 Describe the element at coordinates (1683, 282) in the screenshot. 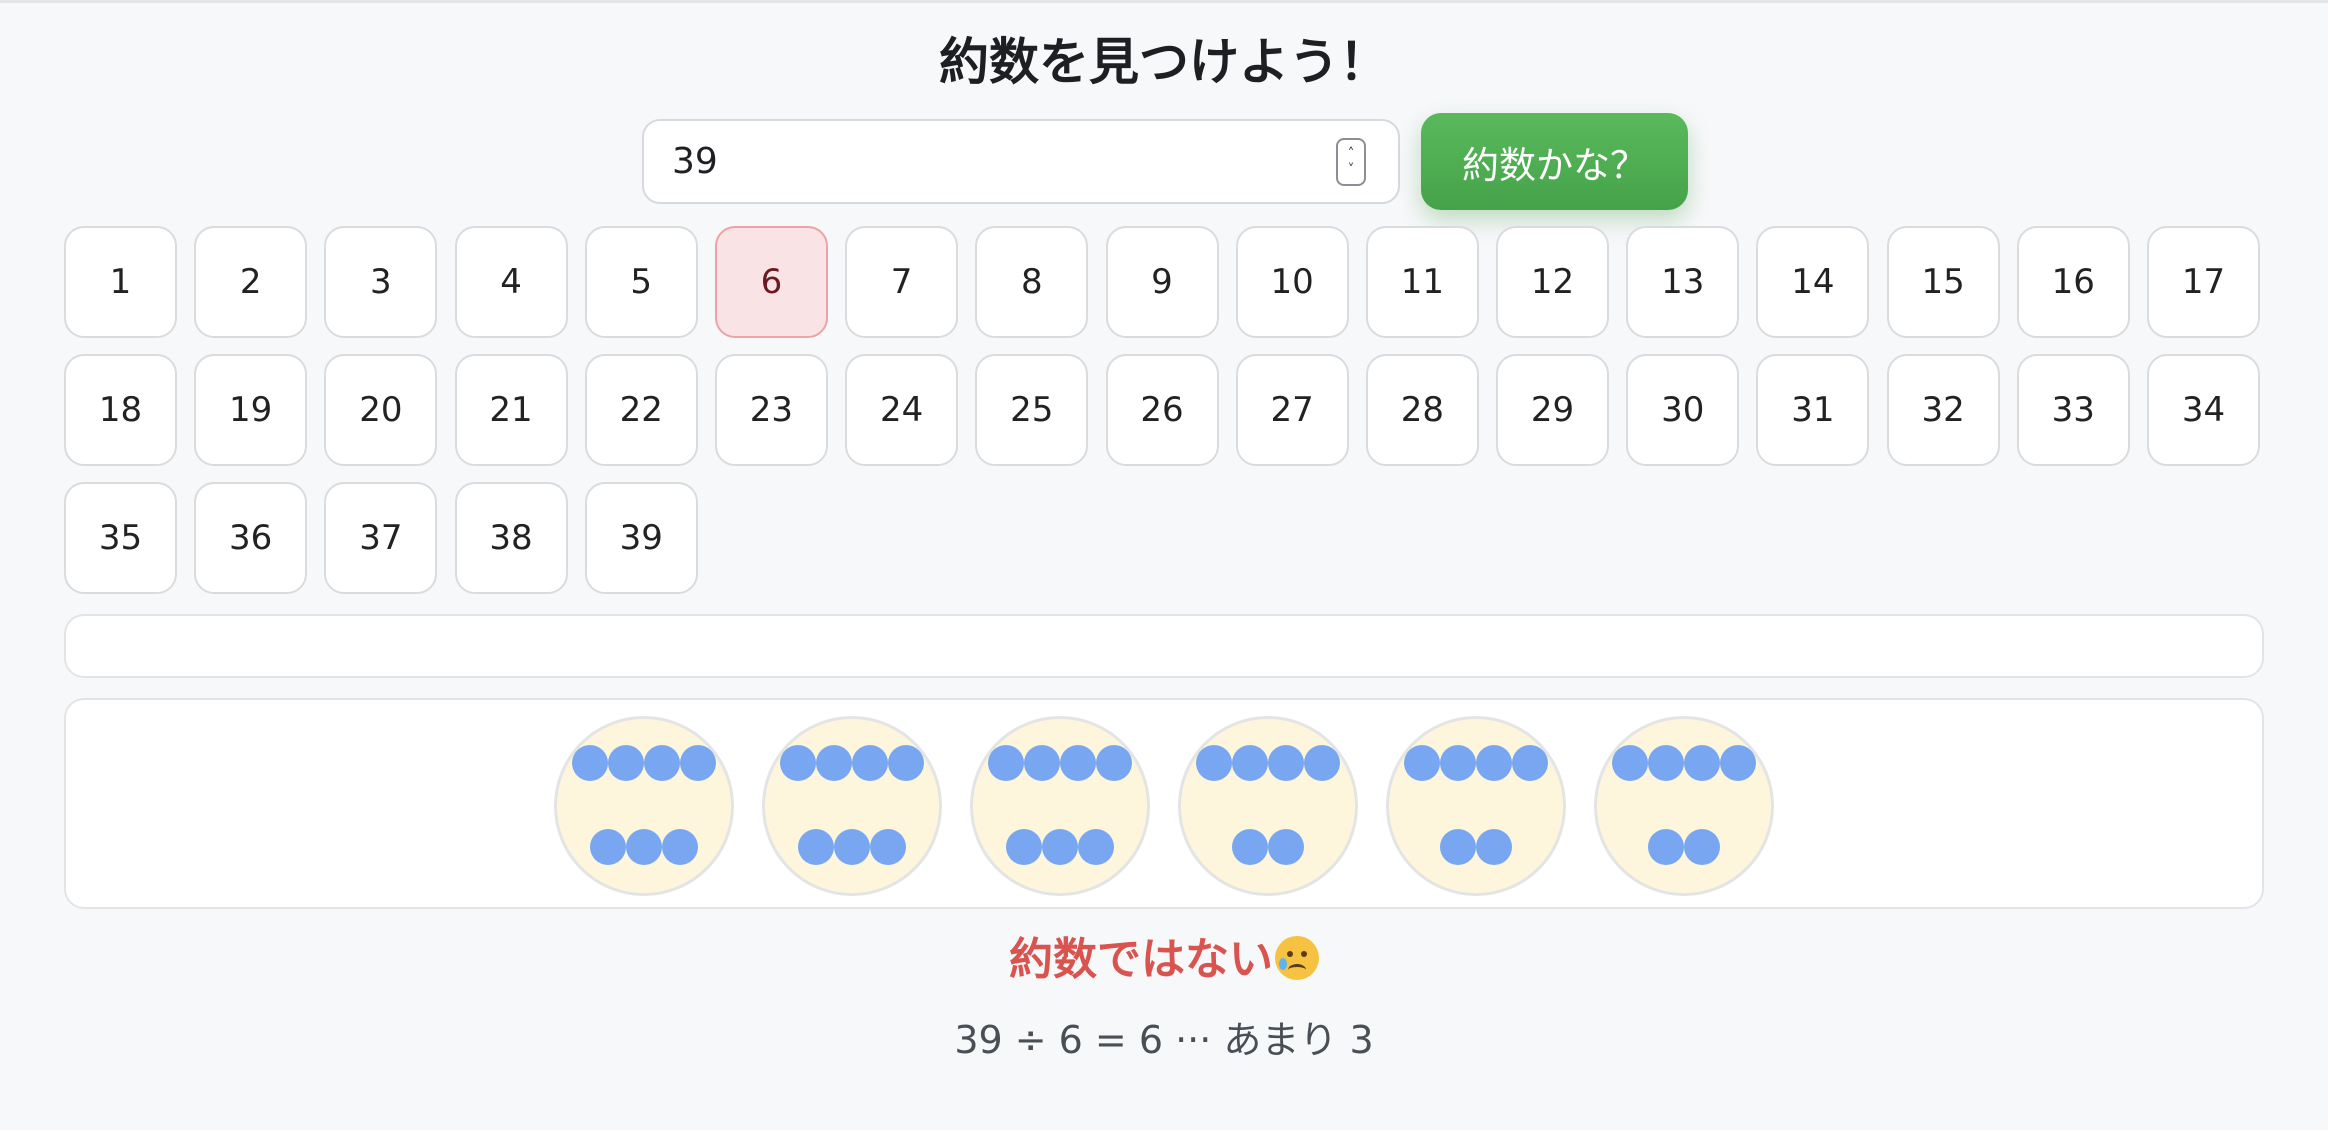

I see `number-button-13: 13` at that location.